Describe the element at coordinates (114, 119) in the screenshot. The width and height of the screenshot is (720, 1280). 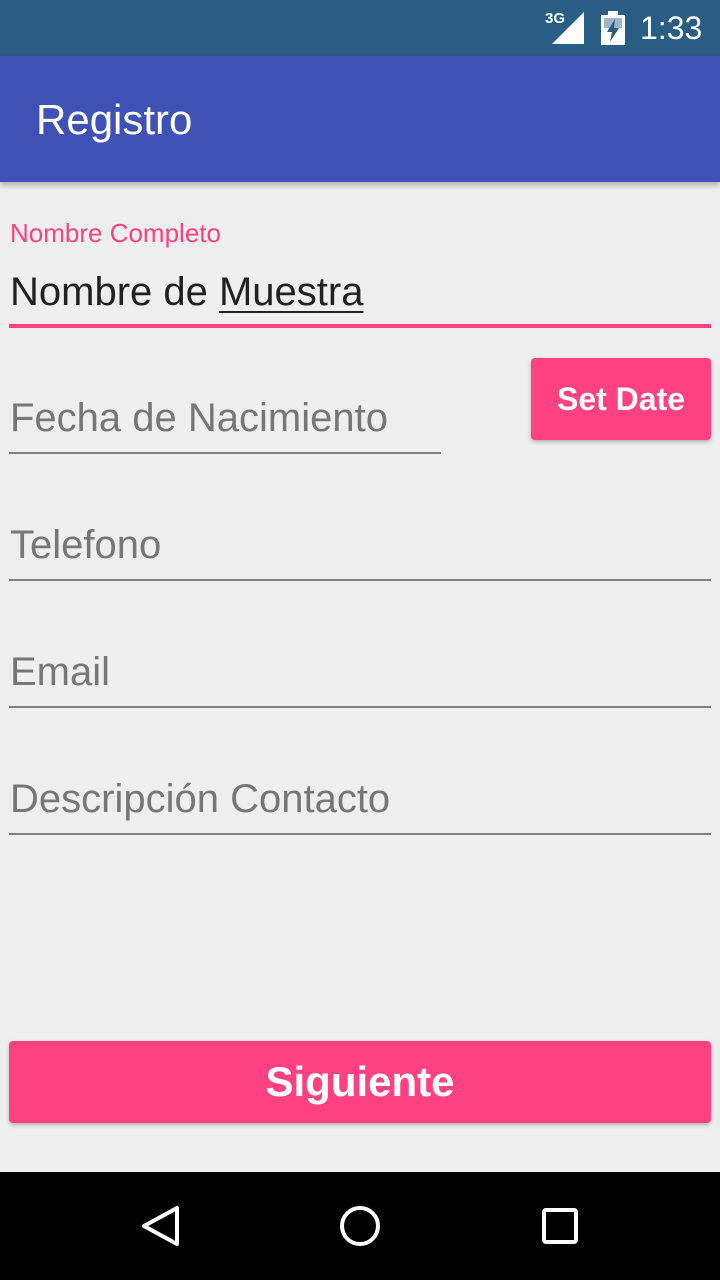
I see `page-title: Registro` at that location.